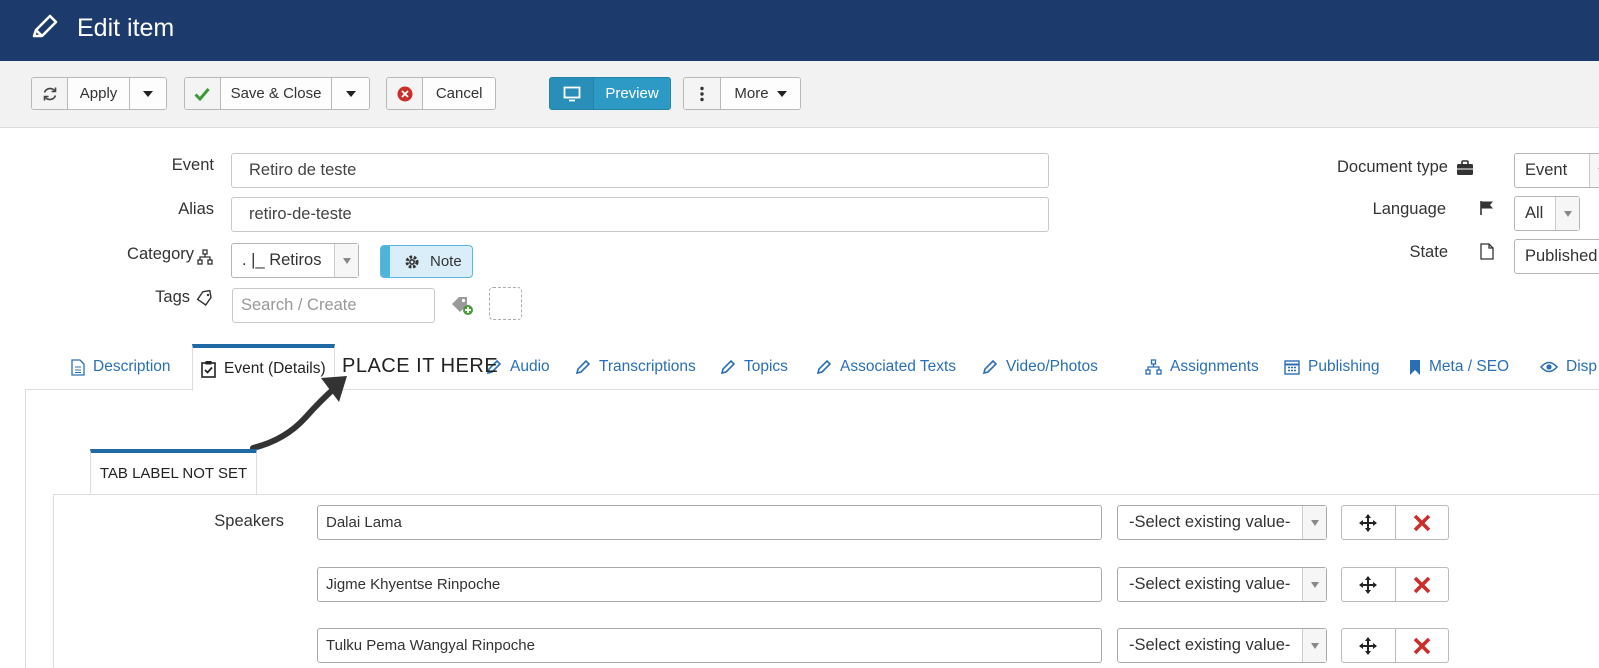  I want to click on tag-drop-zone, so click(505, 303).